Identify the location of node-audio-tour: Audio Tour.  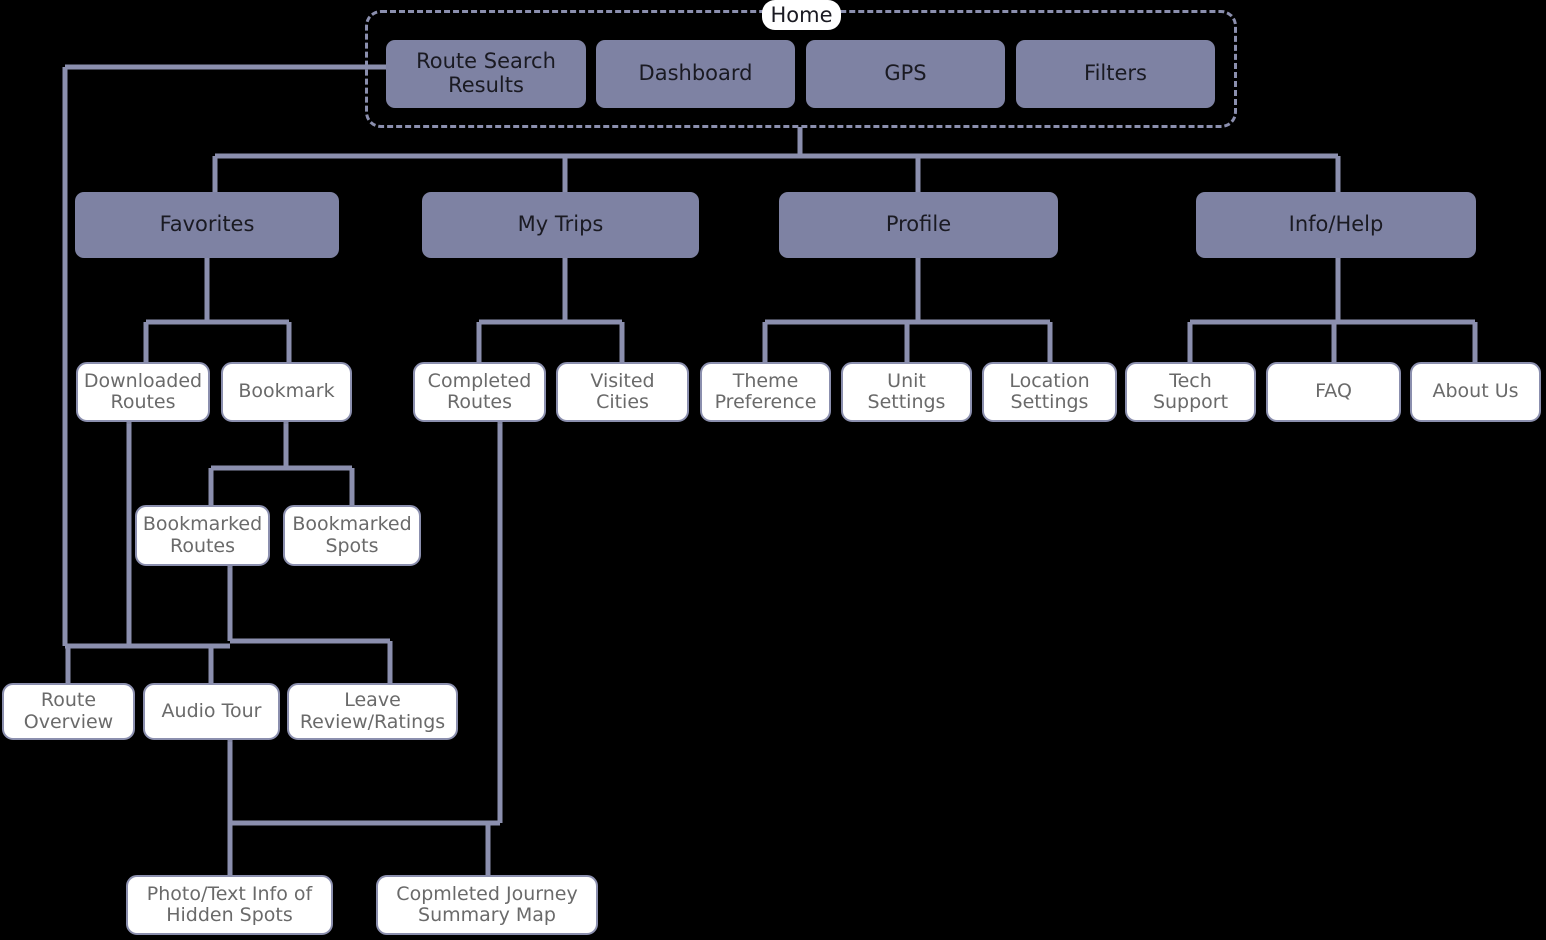
(211, 711).